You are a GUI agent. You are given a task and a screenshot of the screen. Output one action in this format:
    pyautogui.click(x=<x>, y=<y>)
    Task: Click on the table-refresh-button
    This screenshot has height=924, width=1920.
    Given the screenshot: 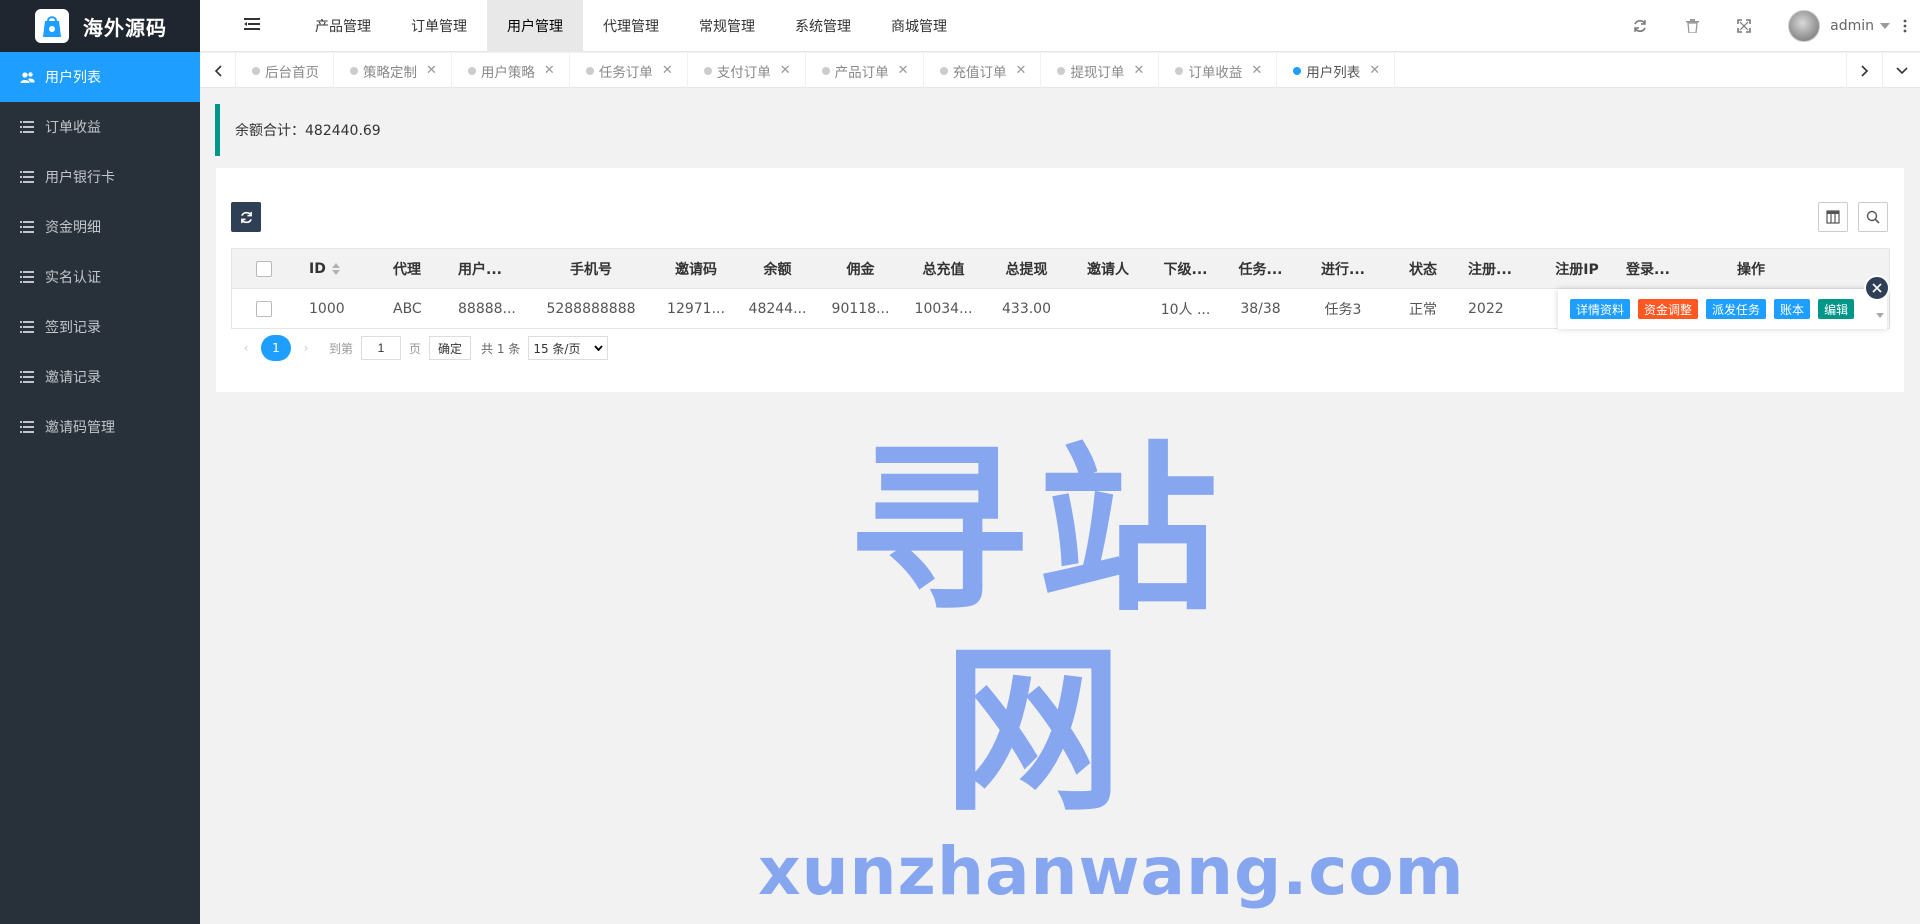 What is the action you would take?
    pyautogui.click(x=246, y=217)
    